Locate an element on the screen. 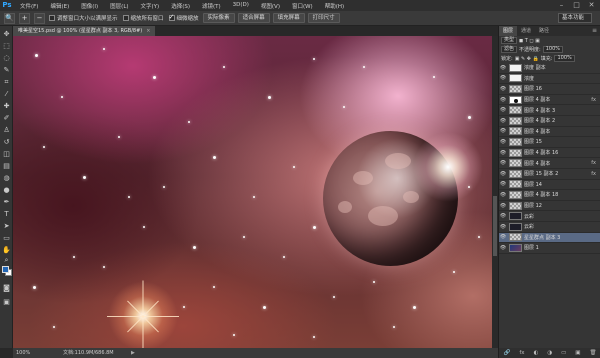  blur-tool-icon: ◍ is located at coordinates (6, 178).